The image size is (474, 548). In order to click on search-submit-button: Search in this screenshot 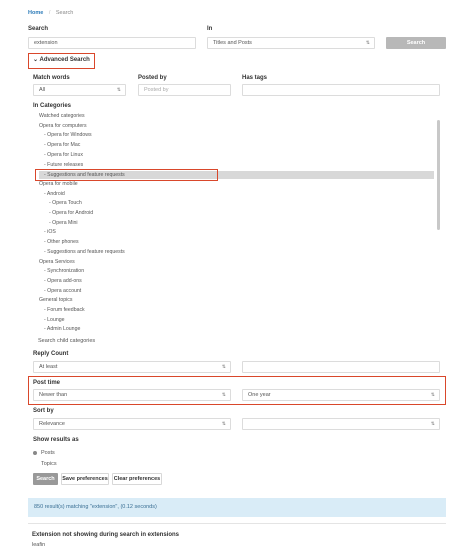, I will do `click(45, 479)`.